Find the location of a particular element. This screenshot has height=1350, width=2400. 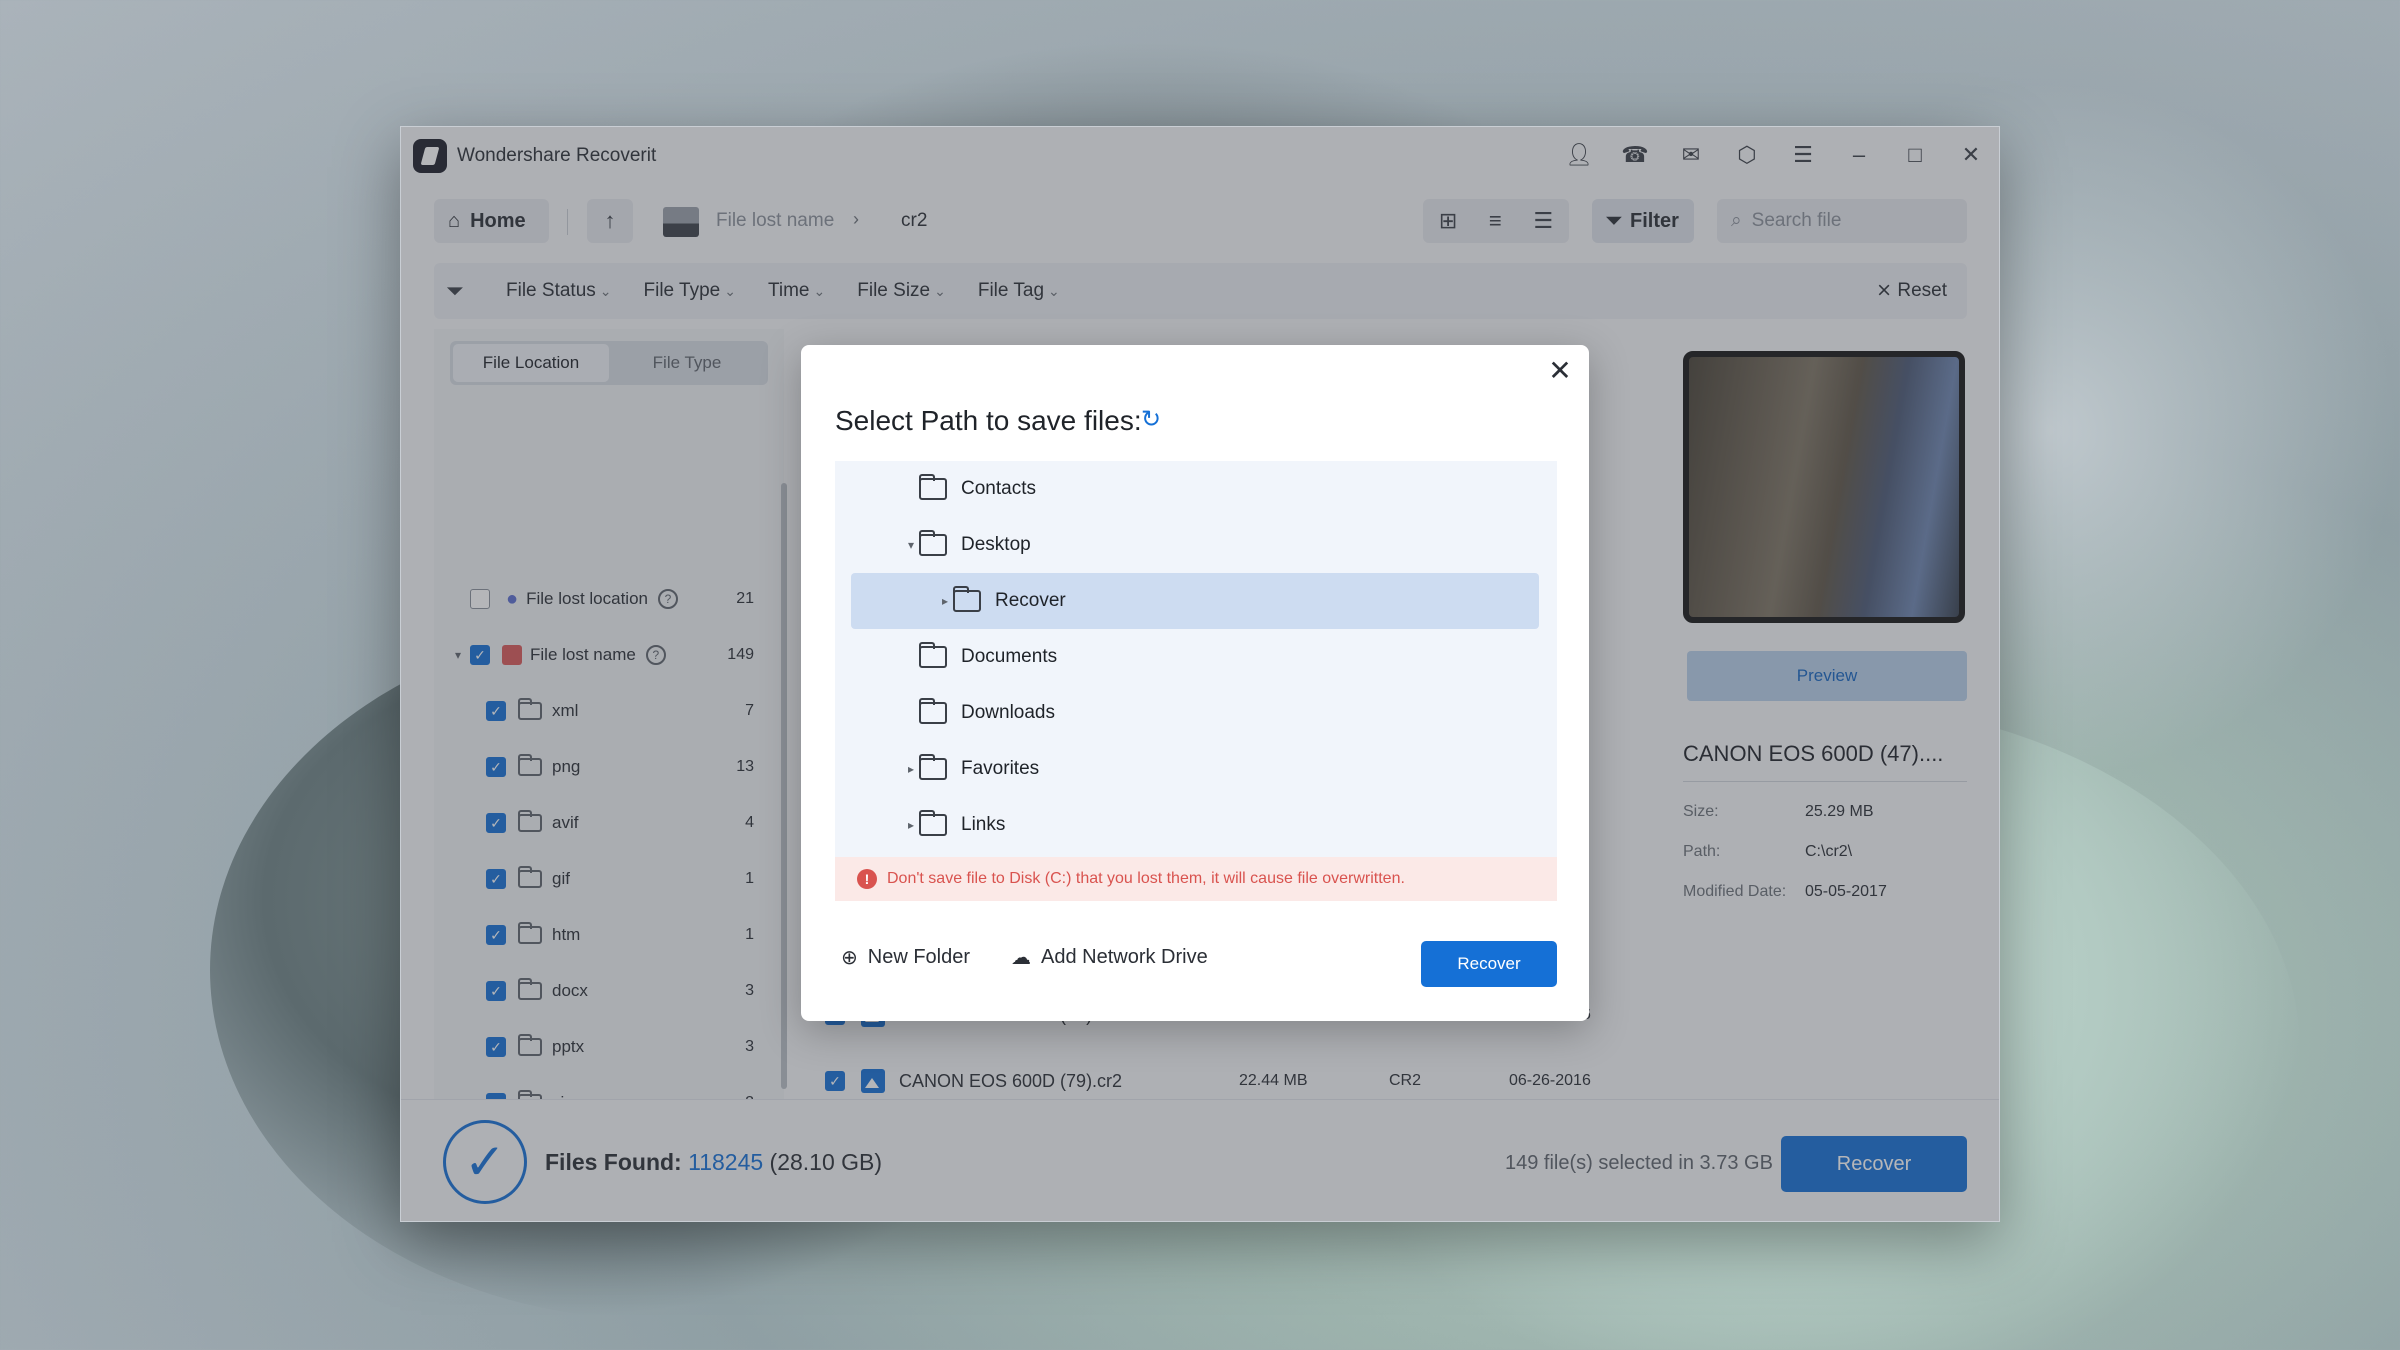

close-icon: ✕ is located at coordinates (1560, 370).